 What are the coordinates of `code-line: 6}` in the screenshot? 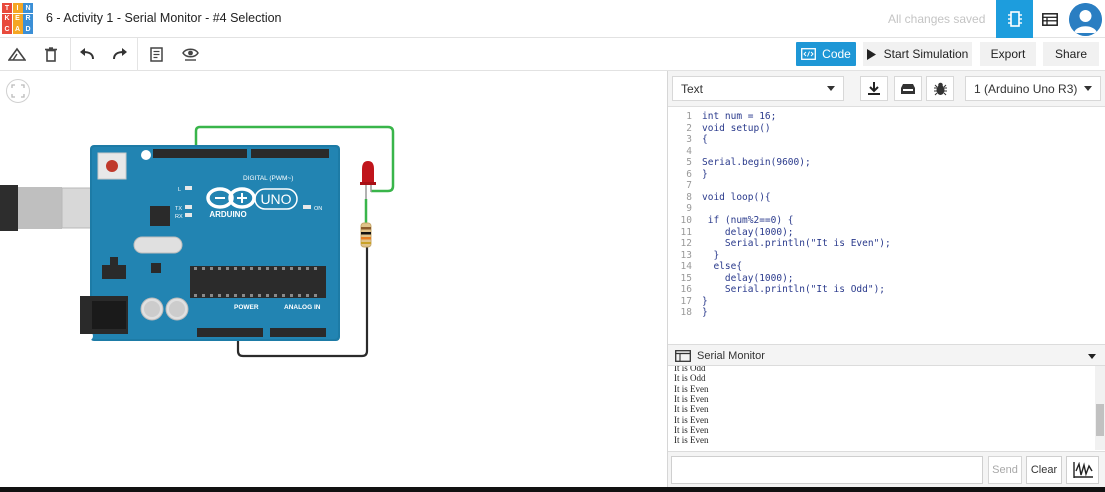 It's located at (886, 175).